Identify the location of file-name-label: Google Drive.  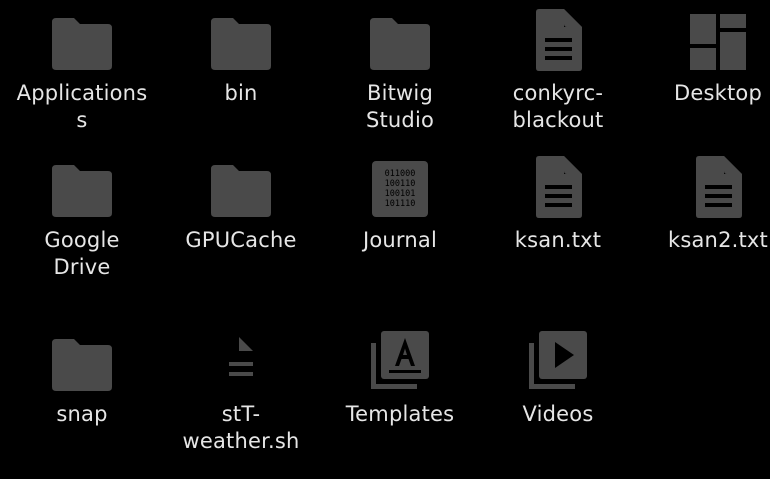
(82, 253).